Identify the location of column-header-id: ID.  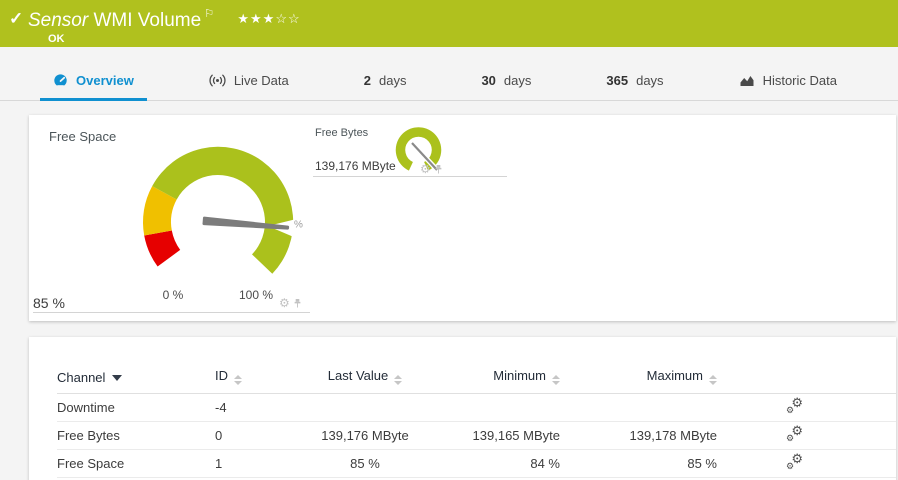
(260, 376).